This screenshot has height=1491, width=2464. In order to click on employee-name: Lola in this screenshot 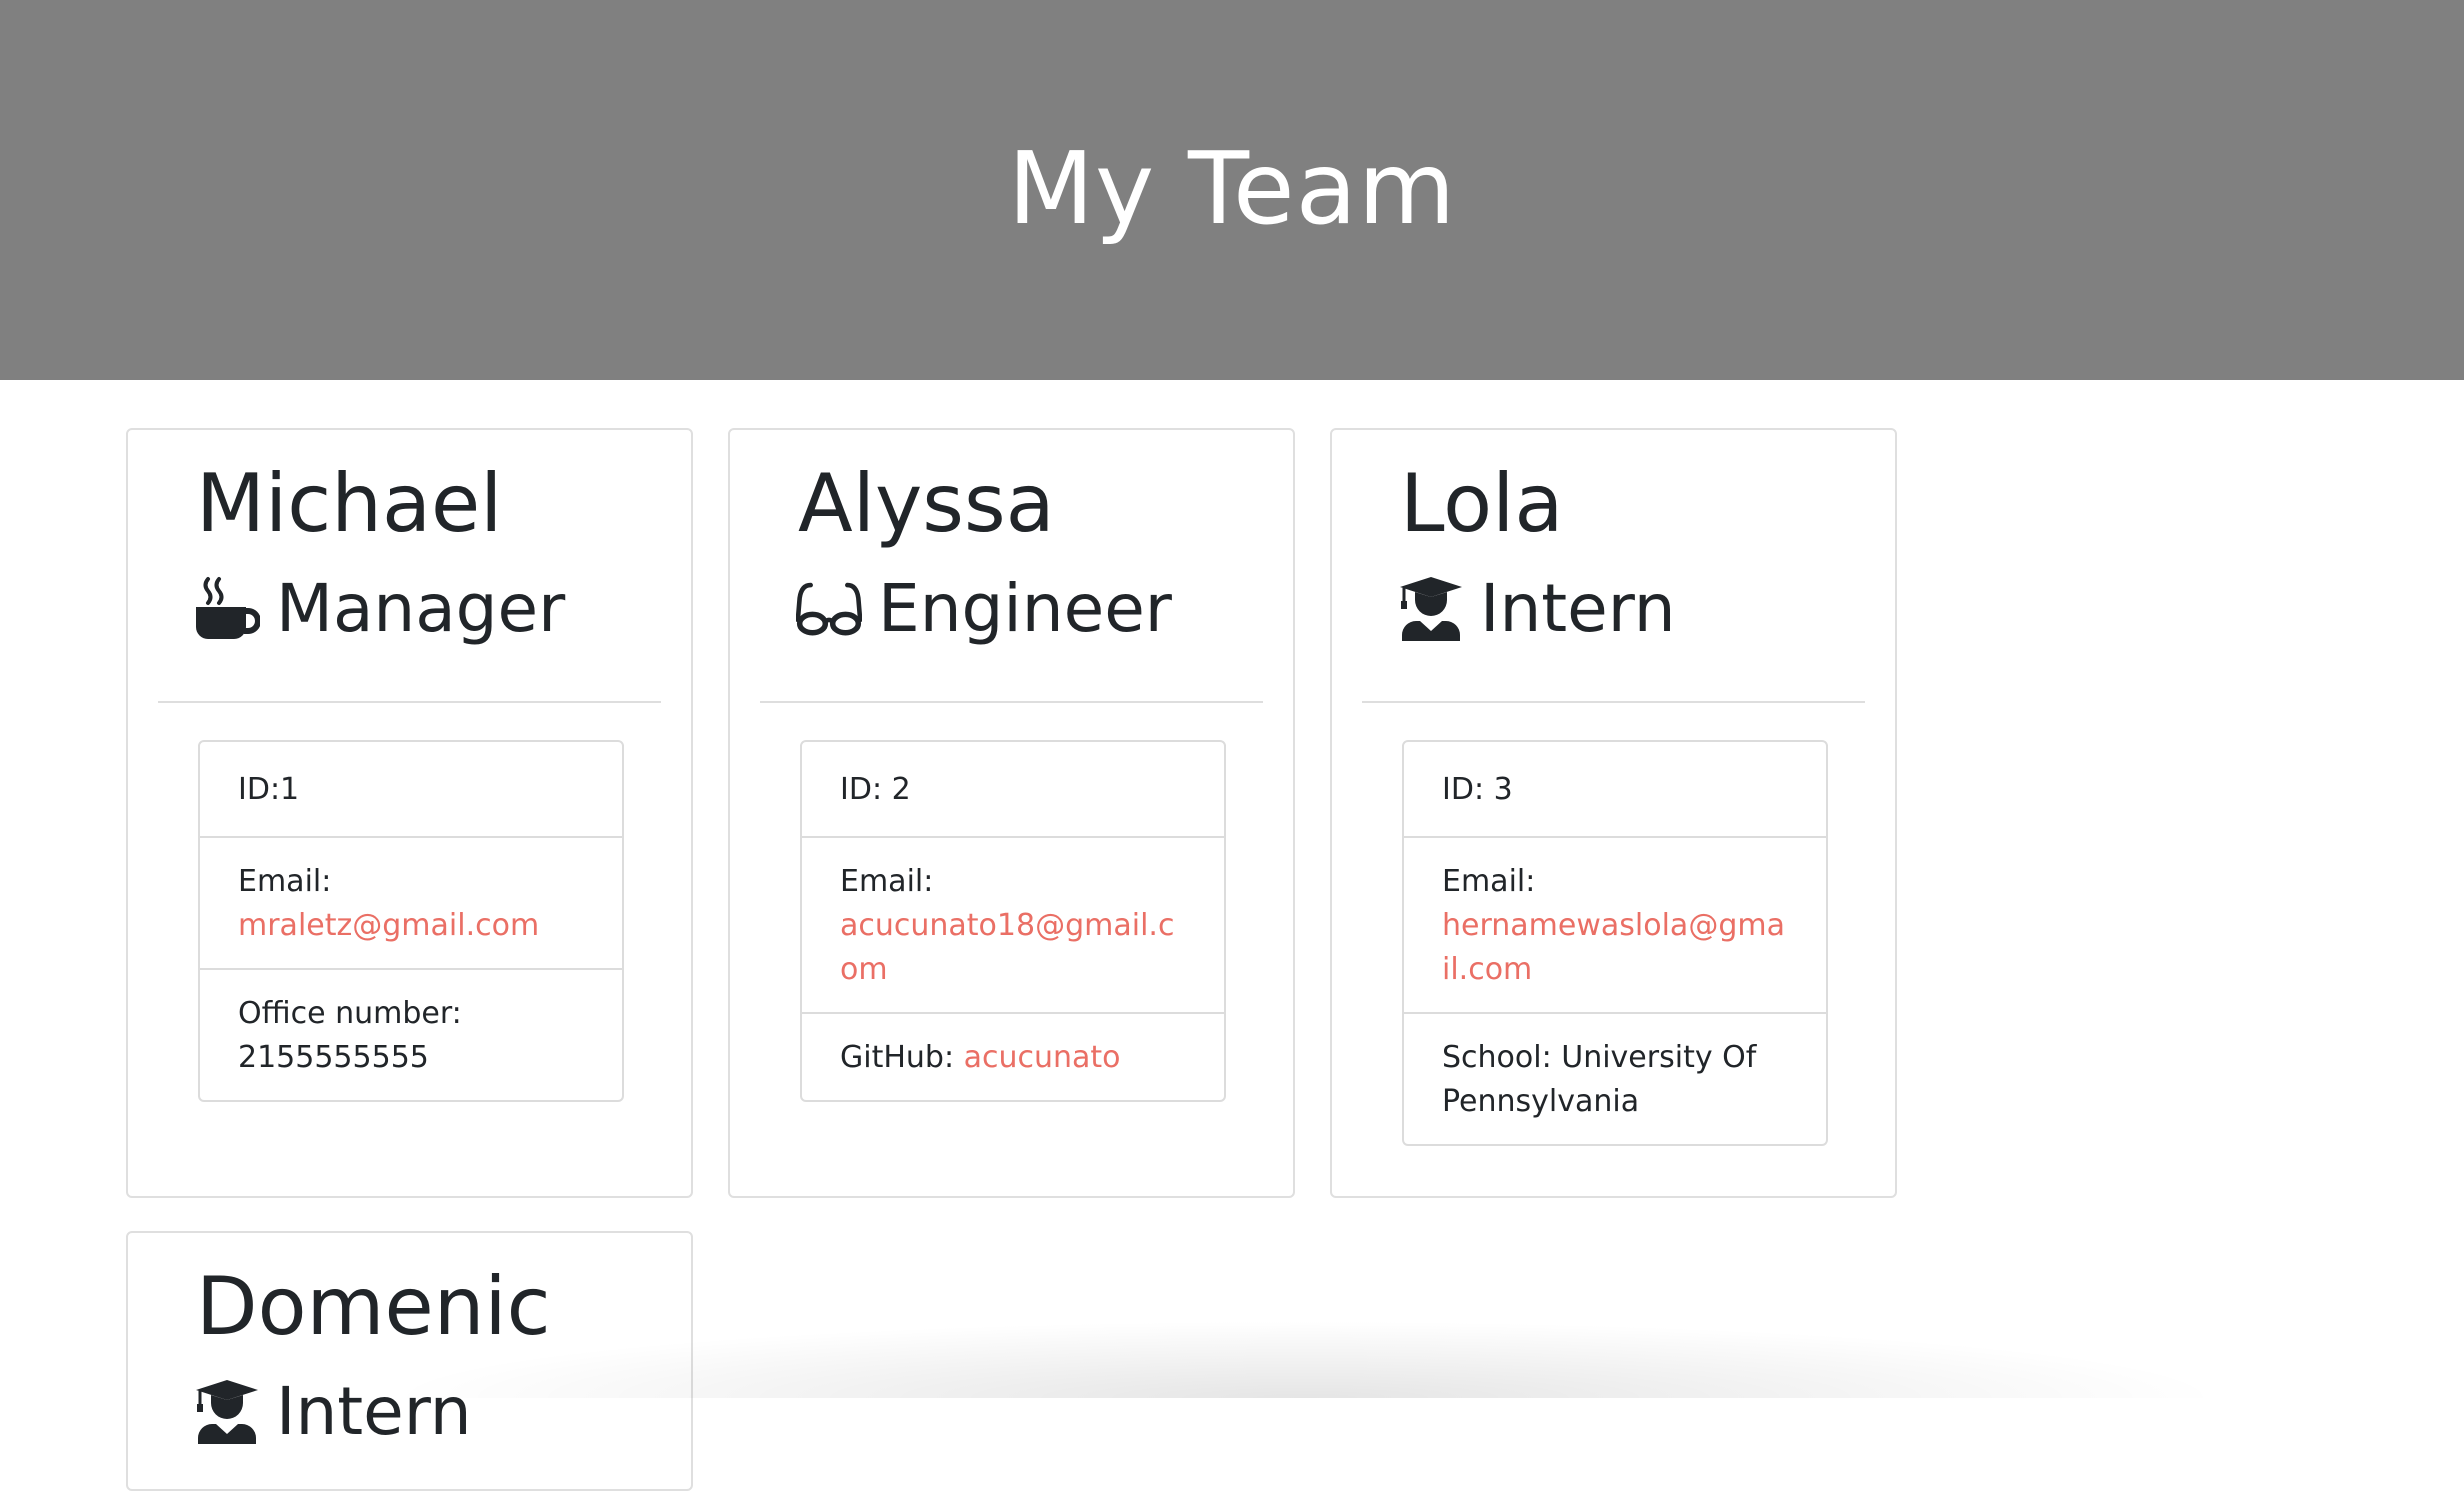, I will do `click(1482, 503)`.